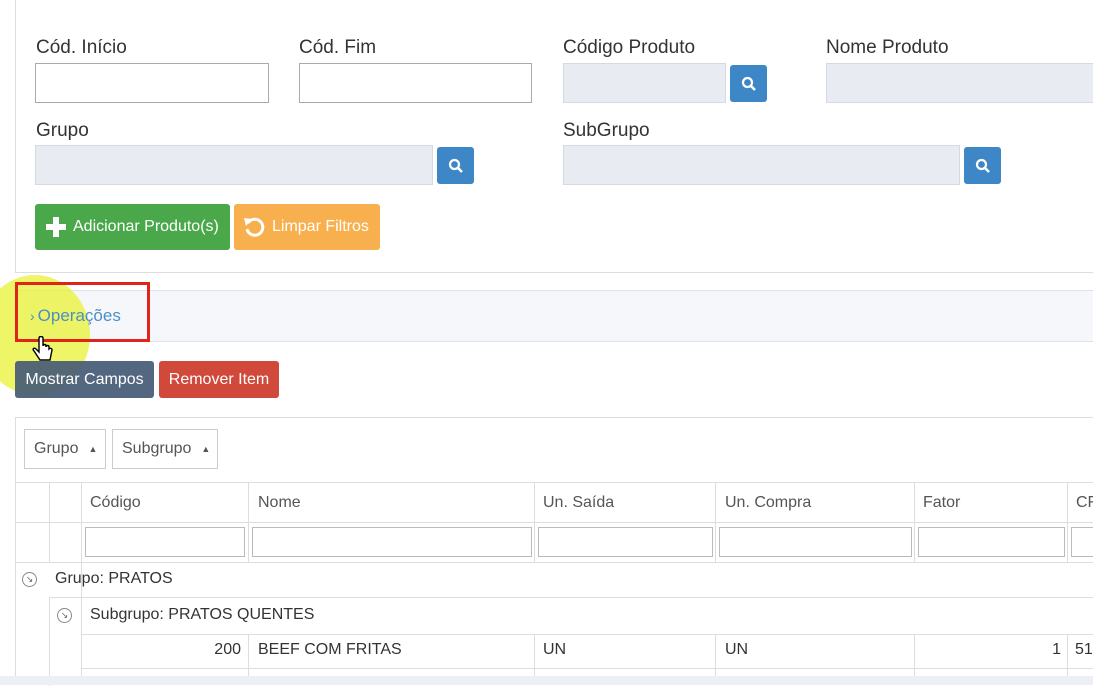 The height and width of the screenshot is (686, 1093). I want to click on undo-icon, so click(254, 227).